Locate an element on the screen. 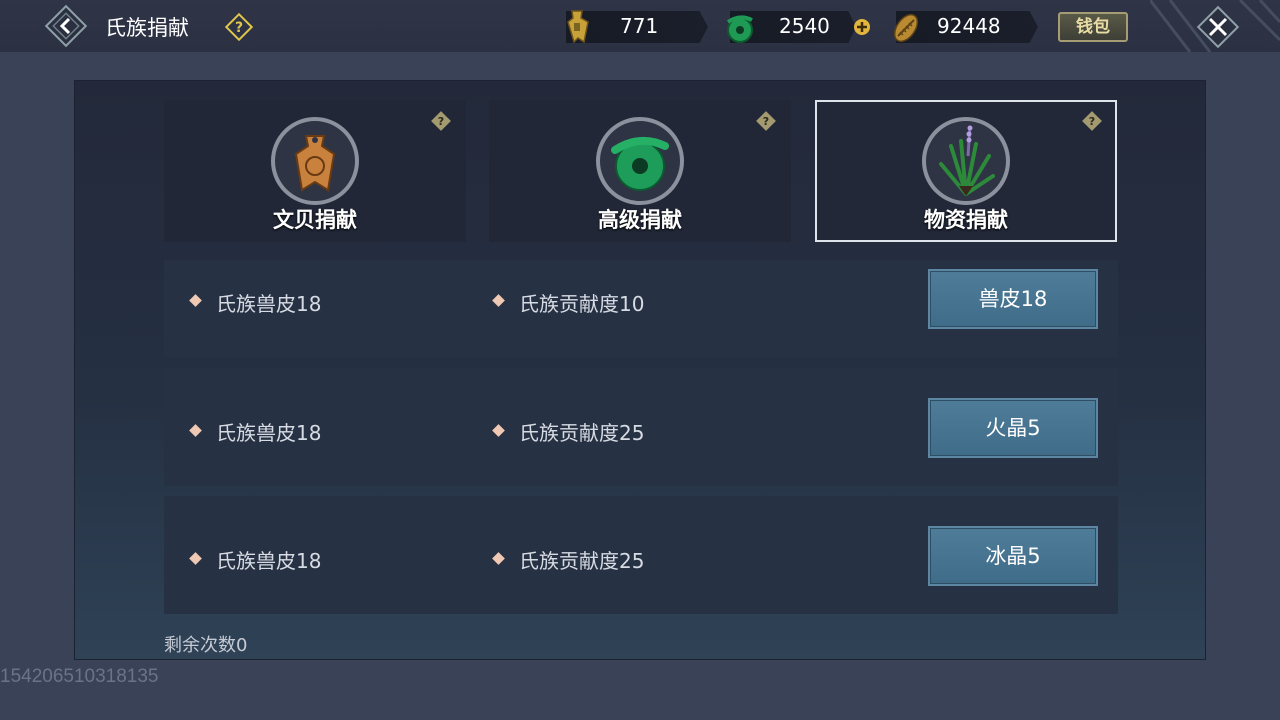 The width and height of the screenshot is (1280, 720). user-id: 154206510318135 is located at coordinates (79, 676).